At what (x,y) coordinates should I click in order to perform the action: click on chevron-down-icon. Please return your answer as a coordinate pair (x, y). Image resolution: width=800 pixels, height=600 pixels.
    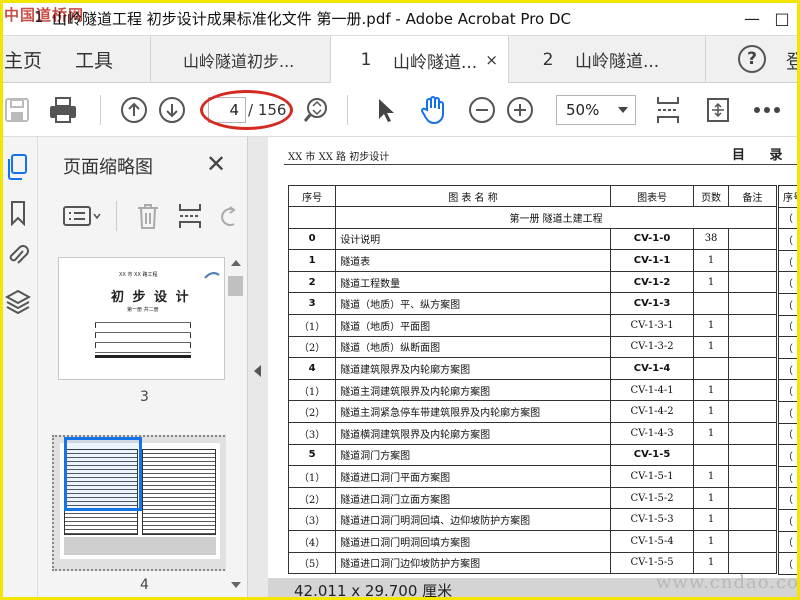
    Looking at the image, I should click on (623, 110).